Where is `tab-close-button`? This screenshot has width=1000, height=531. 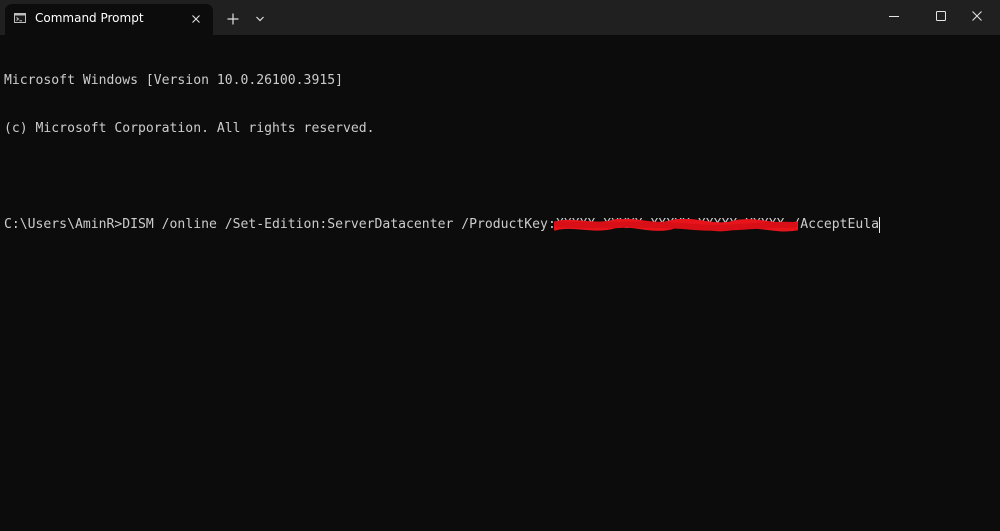 tab-close-button is located at coordinates (196, 19).